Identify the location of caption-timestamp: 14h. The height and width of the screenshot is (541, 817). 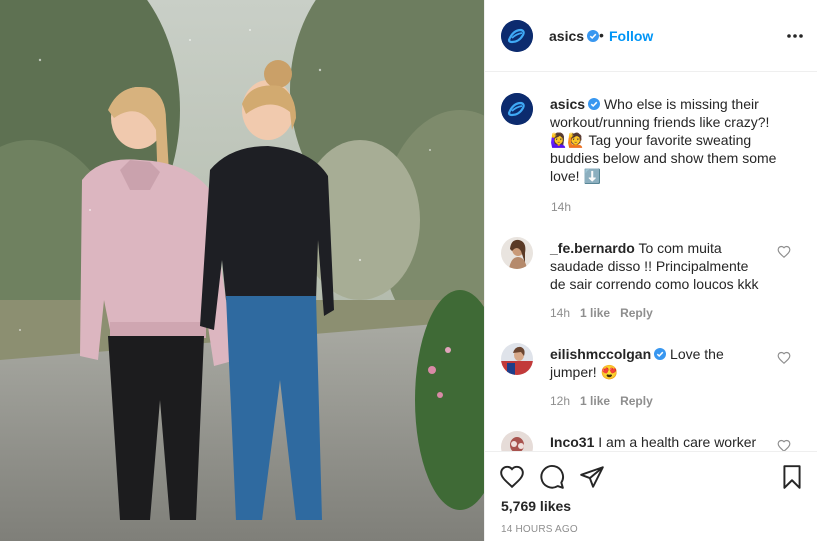
(561, 207).